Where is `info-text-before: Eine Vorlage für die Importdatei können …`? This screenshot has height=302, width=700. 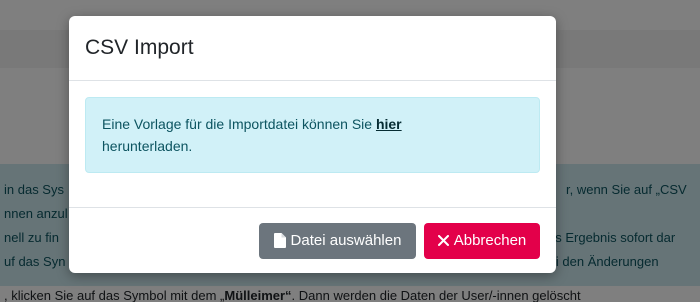 info-text-before: Eine Vorlage für die Importdatei können … is located at coordinates (239, 124).